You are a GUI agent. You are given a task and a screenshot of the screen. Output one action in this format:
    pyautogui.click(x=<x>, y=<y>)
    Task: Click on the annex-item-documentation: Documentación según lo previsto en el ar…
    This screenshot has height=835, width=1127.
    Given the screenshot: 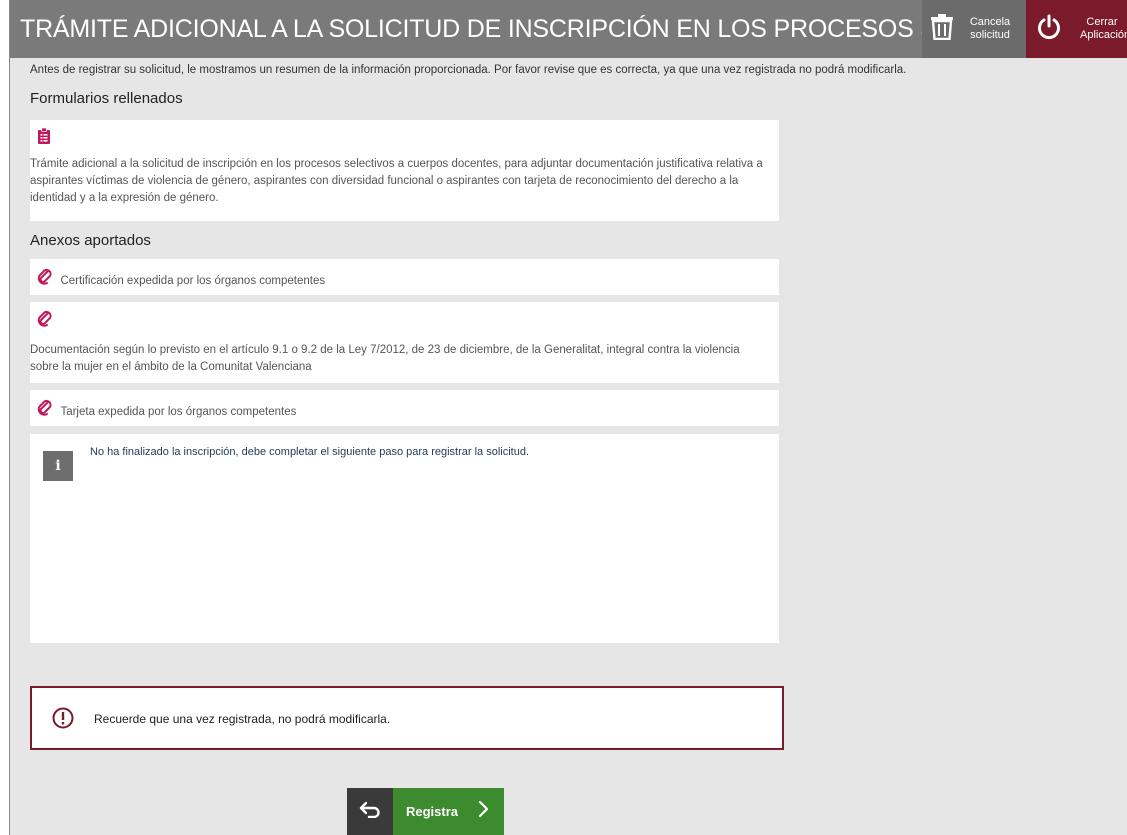 What is the action you would take?
    pyautogui.click(x=404, y=342)
    